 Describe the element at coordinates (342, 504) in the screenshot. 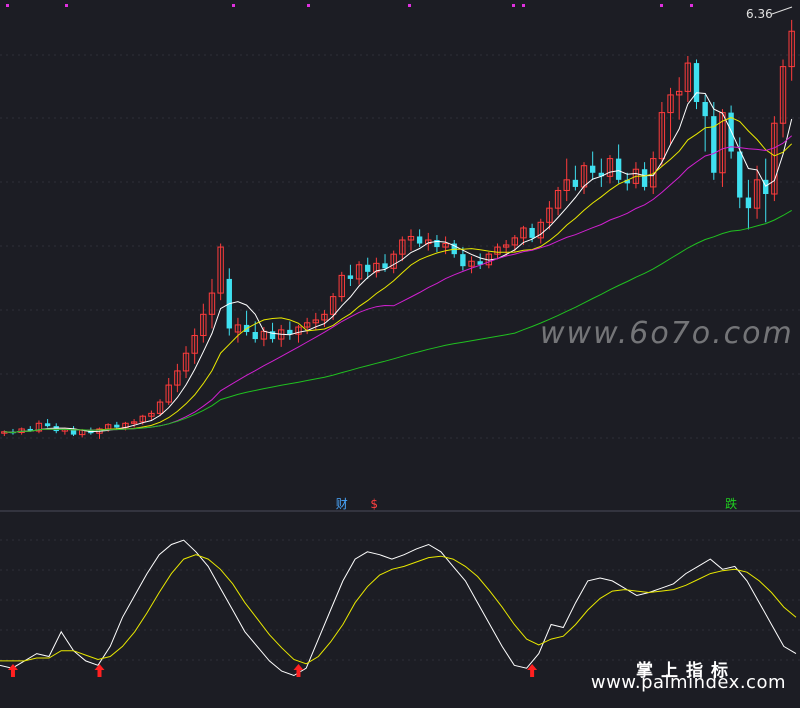

I see `event-marker: 财` at that location.